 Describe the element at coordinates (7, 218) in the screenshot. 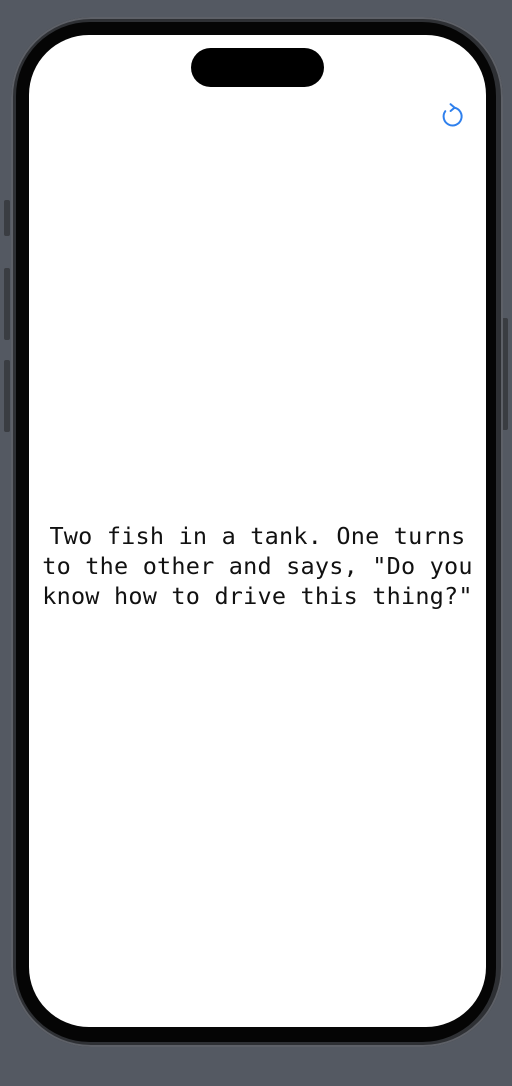

I see `action-button` at that location.